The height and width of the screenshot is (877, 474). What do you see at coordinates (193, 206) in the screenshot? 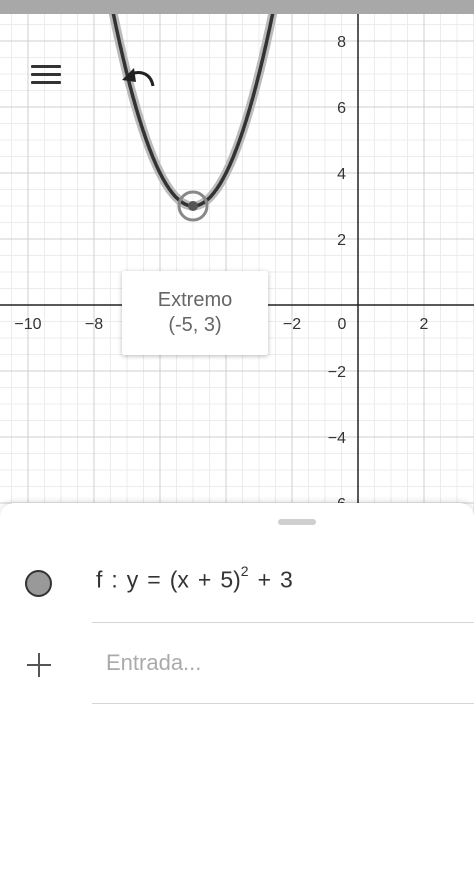
I see `extremum-point` at bounding box center [193, 206].